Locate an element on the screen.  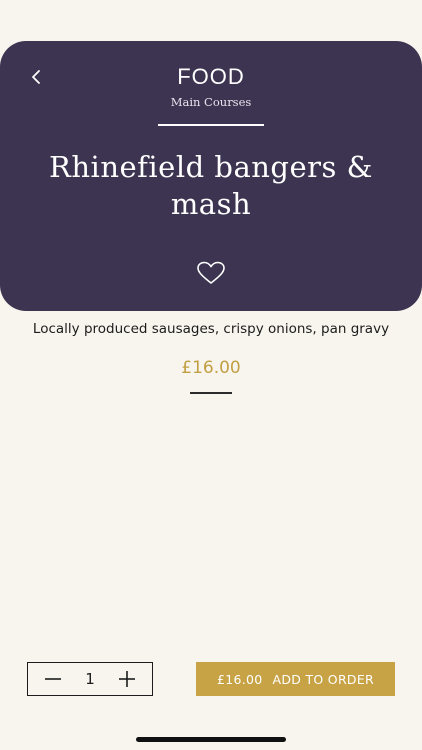
add-to-order-button: £16.00 ADD TO ORDER is located at coordinates (295, 679).